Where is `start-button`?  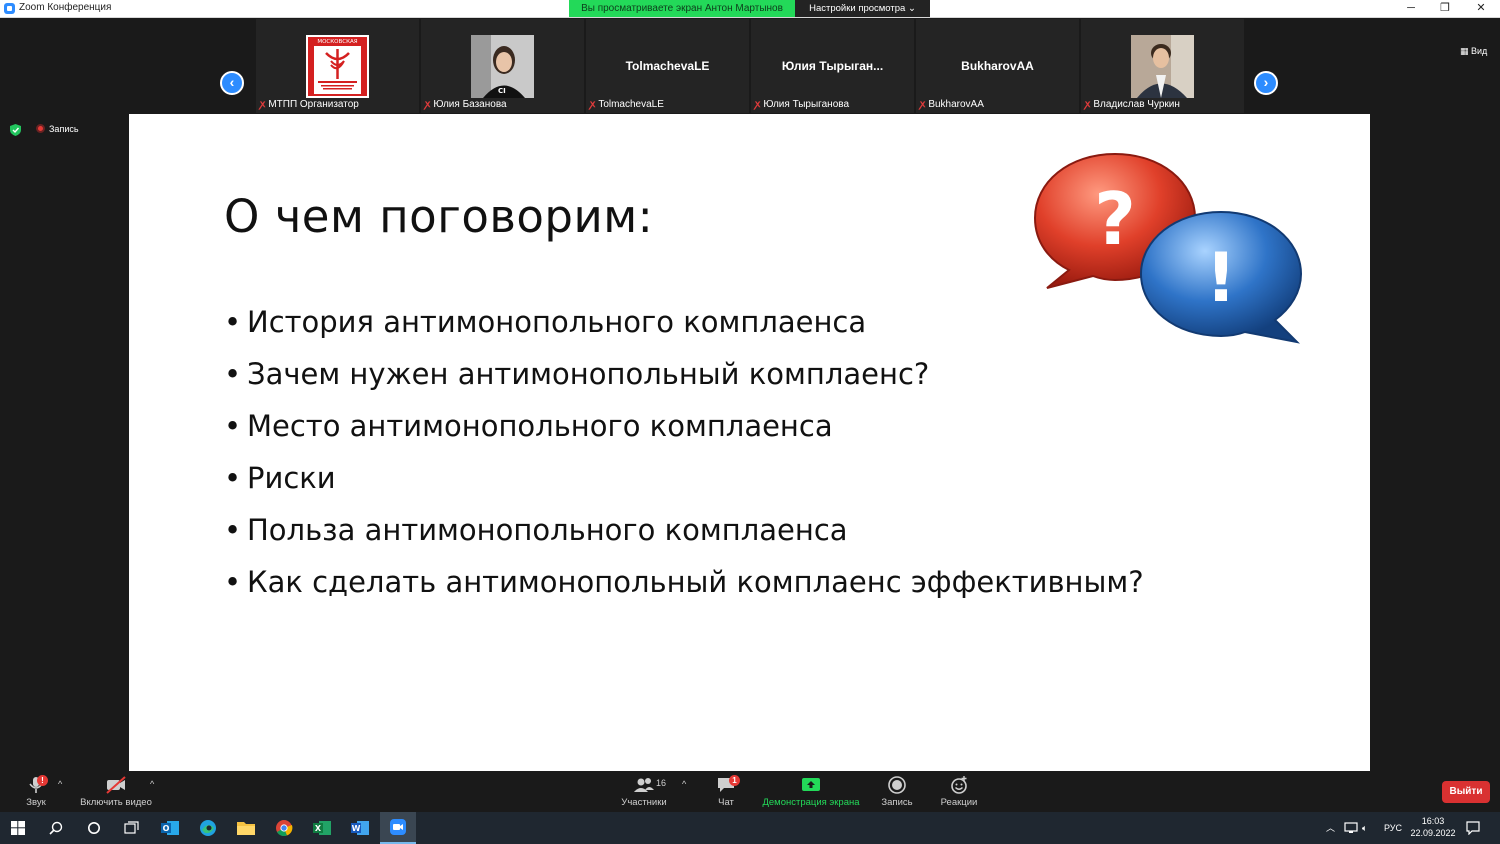
start-button is located at coordinates (18, 828).